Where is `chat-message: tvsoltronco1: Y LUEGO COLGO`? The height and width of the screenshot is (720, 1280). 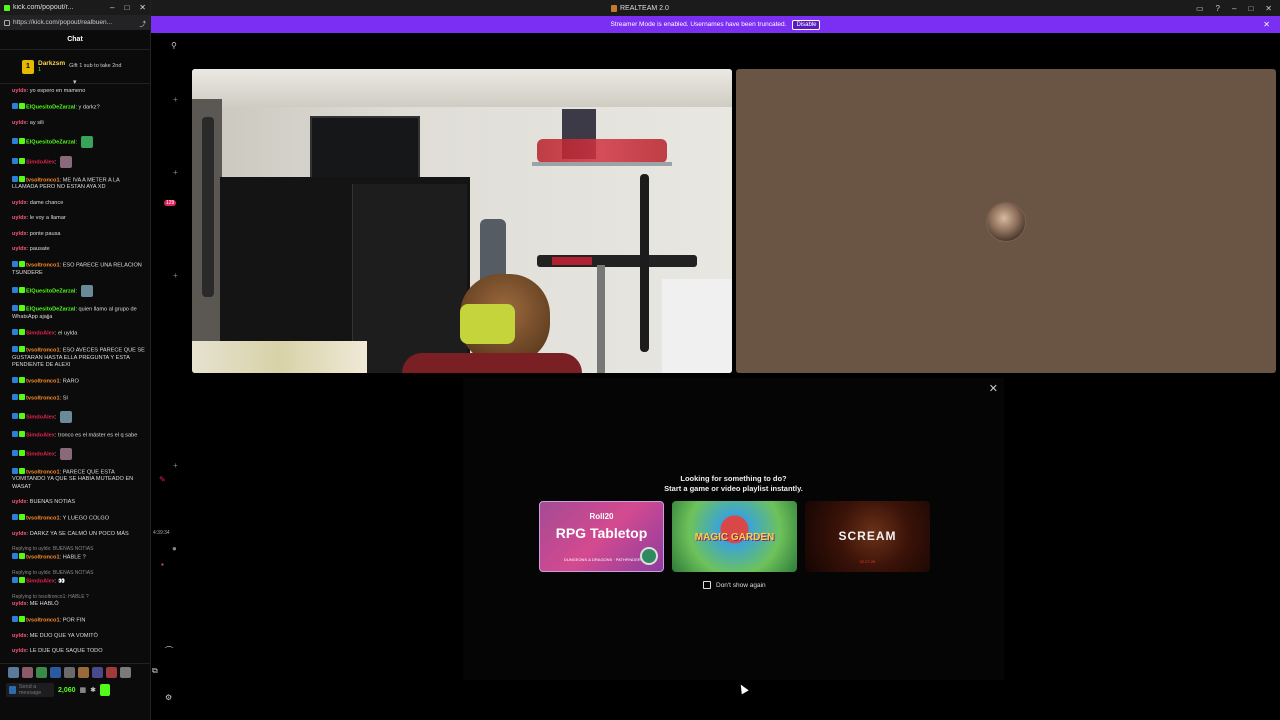
chat-message: tvsoltronco1: Y LUEGO COLGO is located at coordinates (79, 518).